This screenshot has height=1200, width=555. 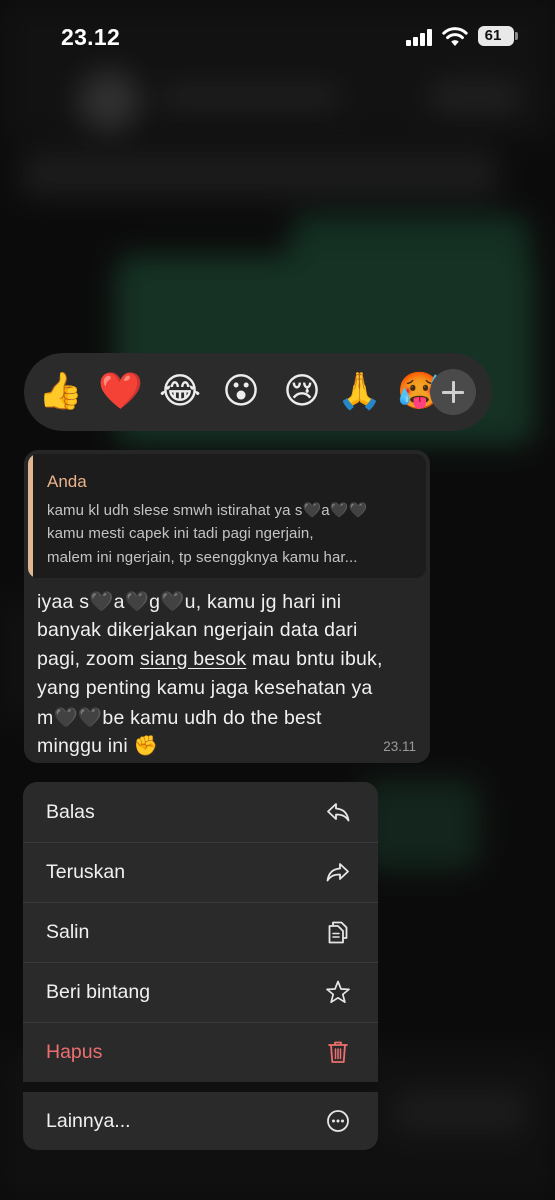 I want to click on message-text-line: pagi, zoom siang besok mau bntu ibuk,, so click(x=232, y=659).